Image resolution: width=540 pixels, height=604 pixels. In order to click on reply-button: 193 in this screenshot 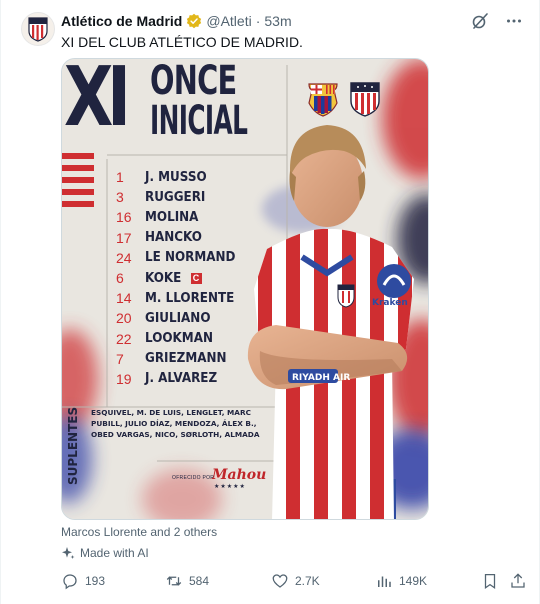, I will do `click(83, 581)`.